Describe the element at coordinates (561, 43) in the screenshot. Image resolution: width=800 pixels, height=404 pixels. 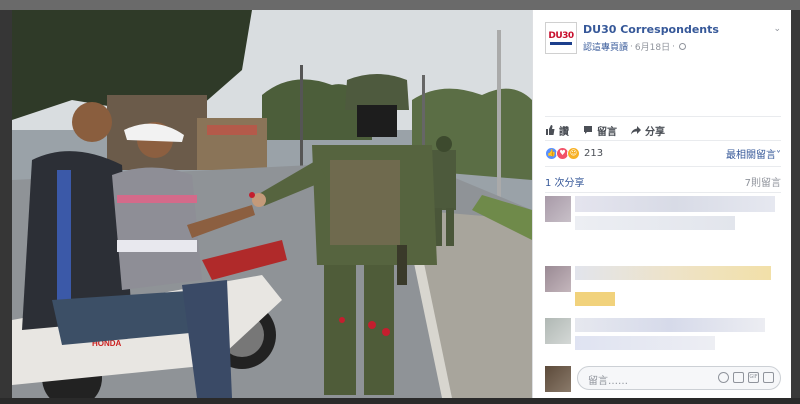
I see `logo-bar` at that location.